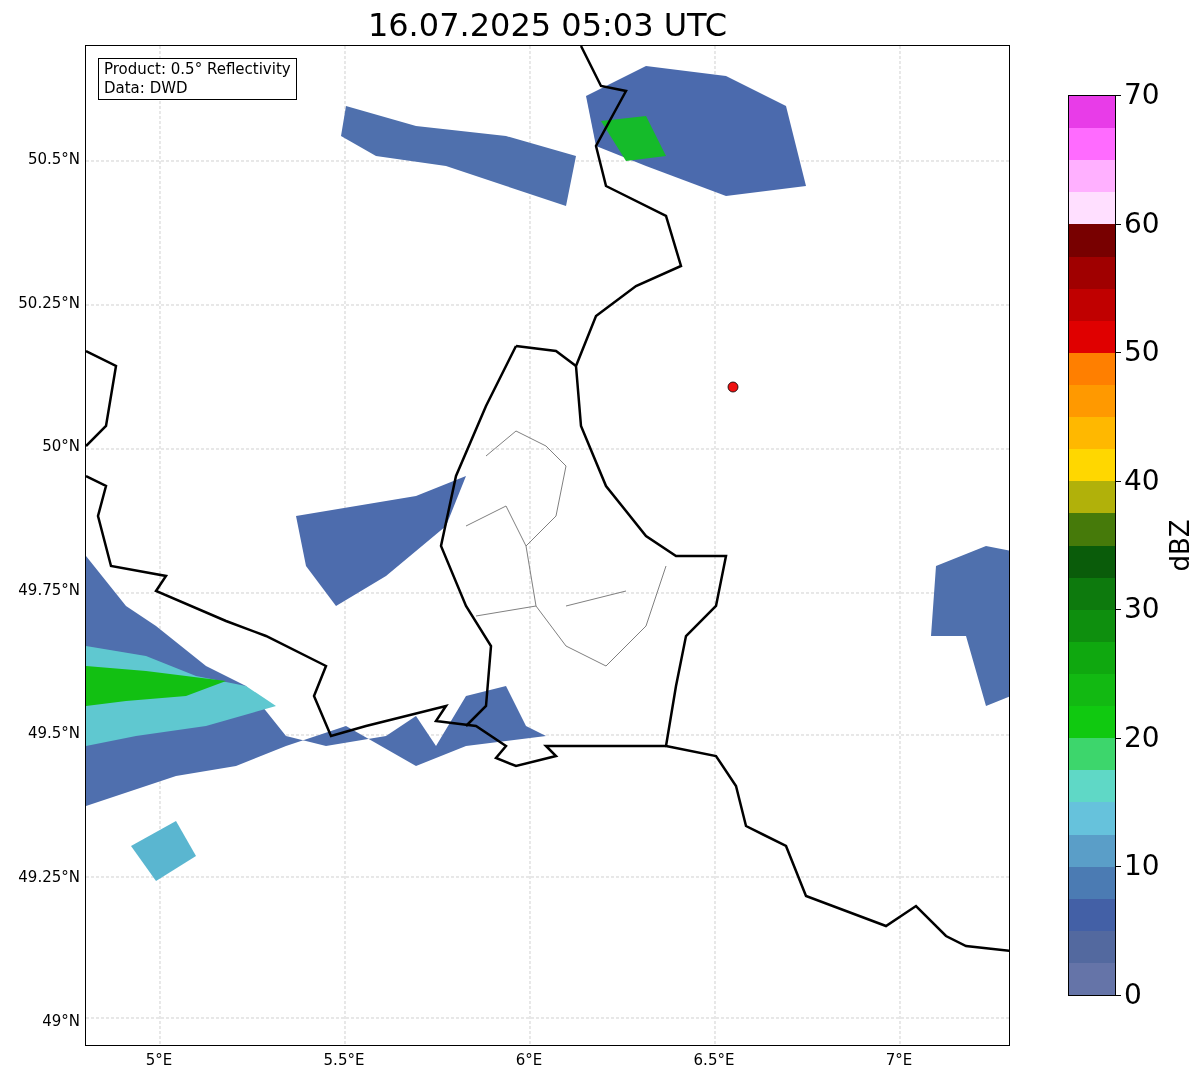 The width and height of the screenshot is (1202, 1081). What do you see at coordinates (49, 303) in the screenshot?
I see `latitude-label: 50.25°N` at bounding box center [49, 303].